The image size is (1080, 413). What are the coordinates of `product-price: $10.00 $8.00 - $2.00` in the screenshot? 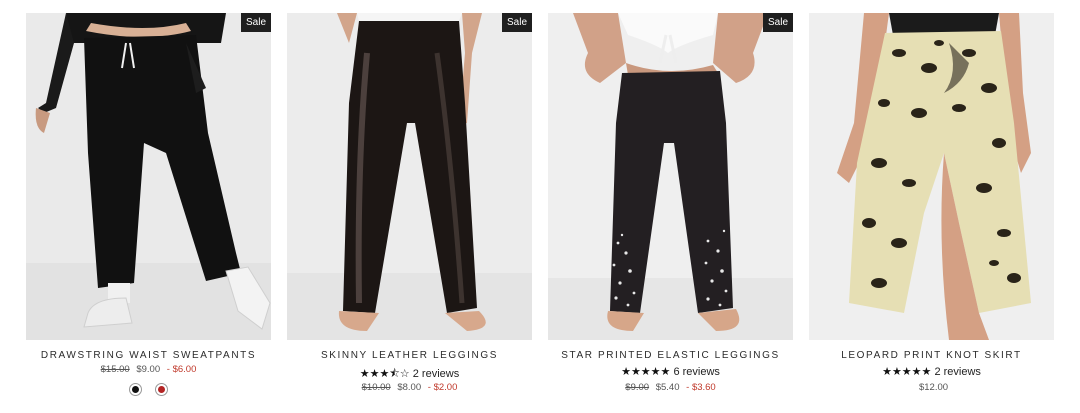 It's located at (409, 387).